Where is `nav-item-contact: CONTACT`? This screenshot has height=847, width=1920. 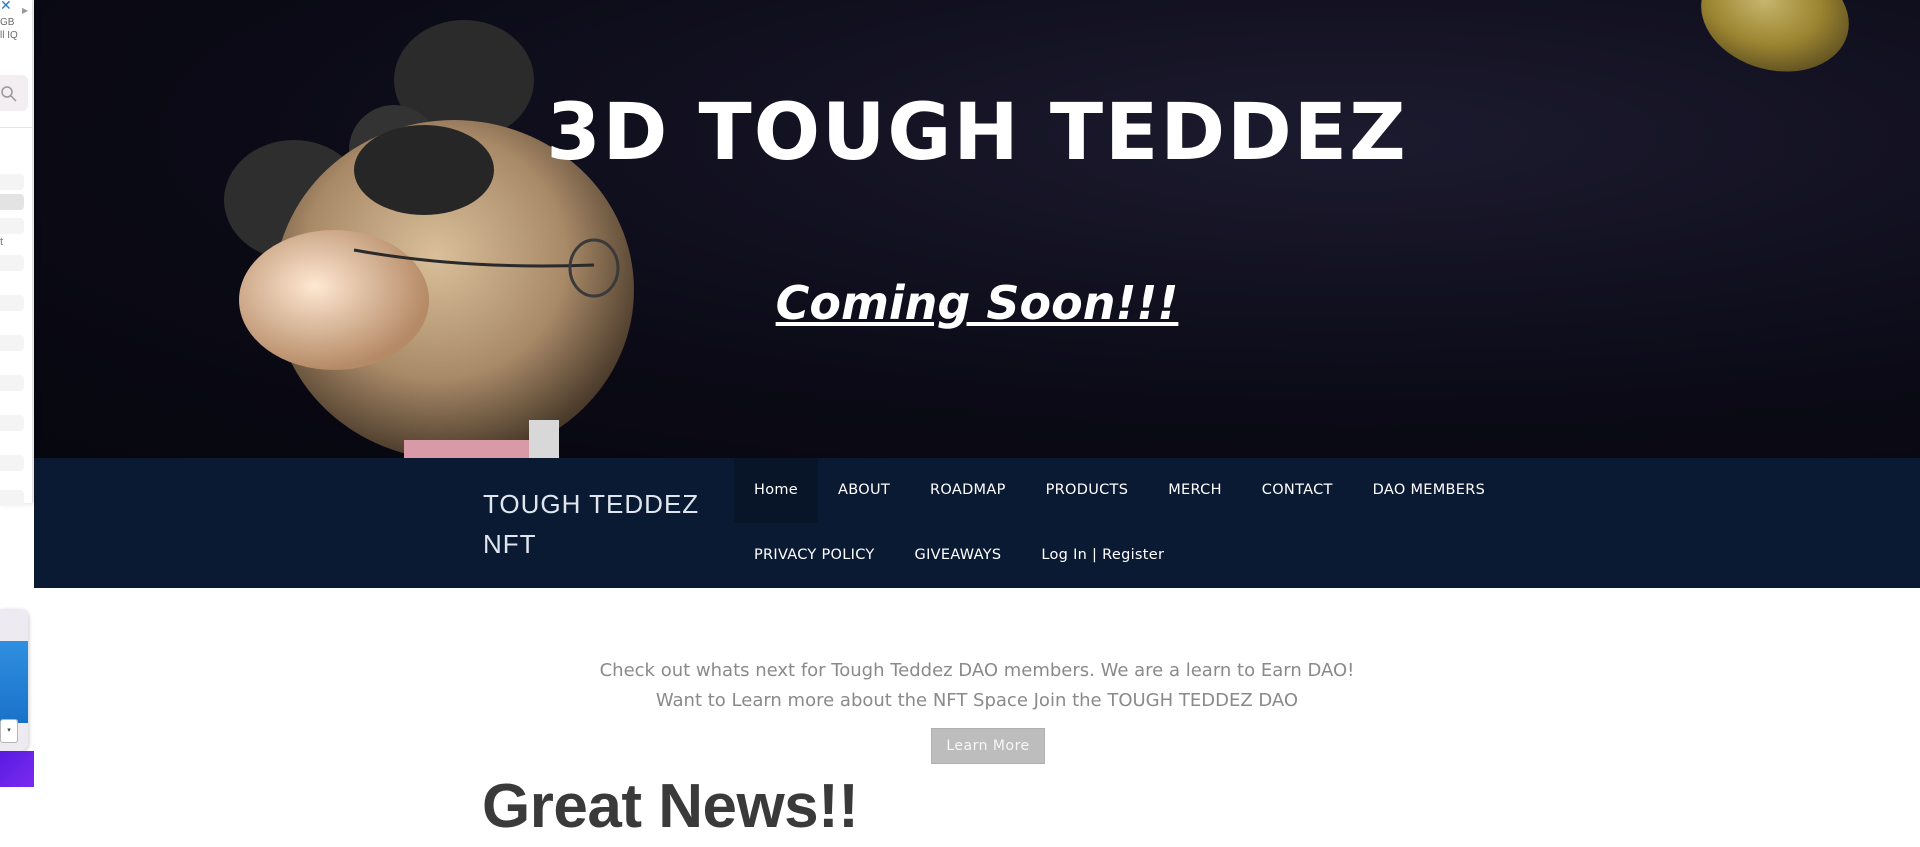 nav-item-contact: CONTACT is located at coordinates (1297, 490).